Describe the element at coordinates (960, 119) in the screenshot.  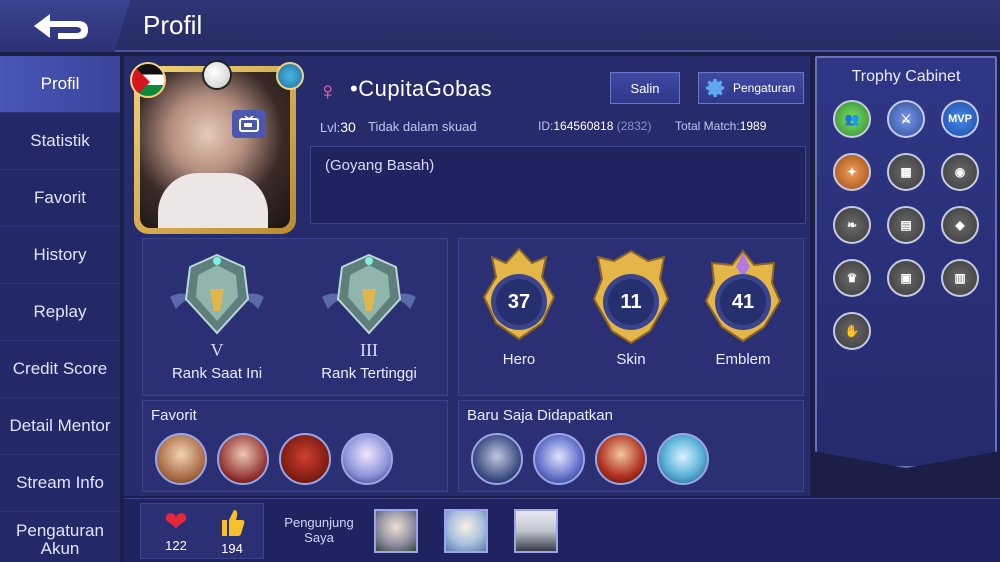
I see `mvp-trophy-icon: MVP` at that location.